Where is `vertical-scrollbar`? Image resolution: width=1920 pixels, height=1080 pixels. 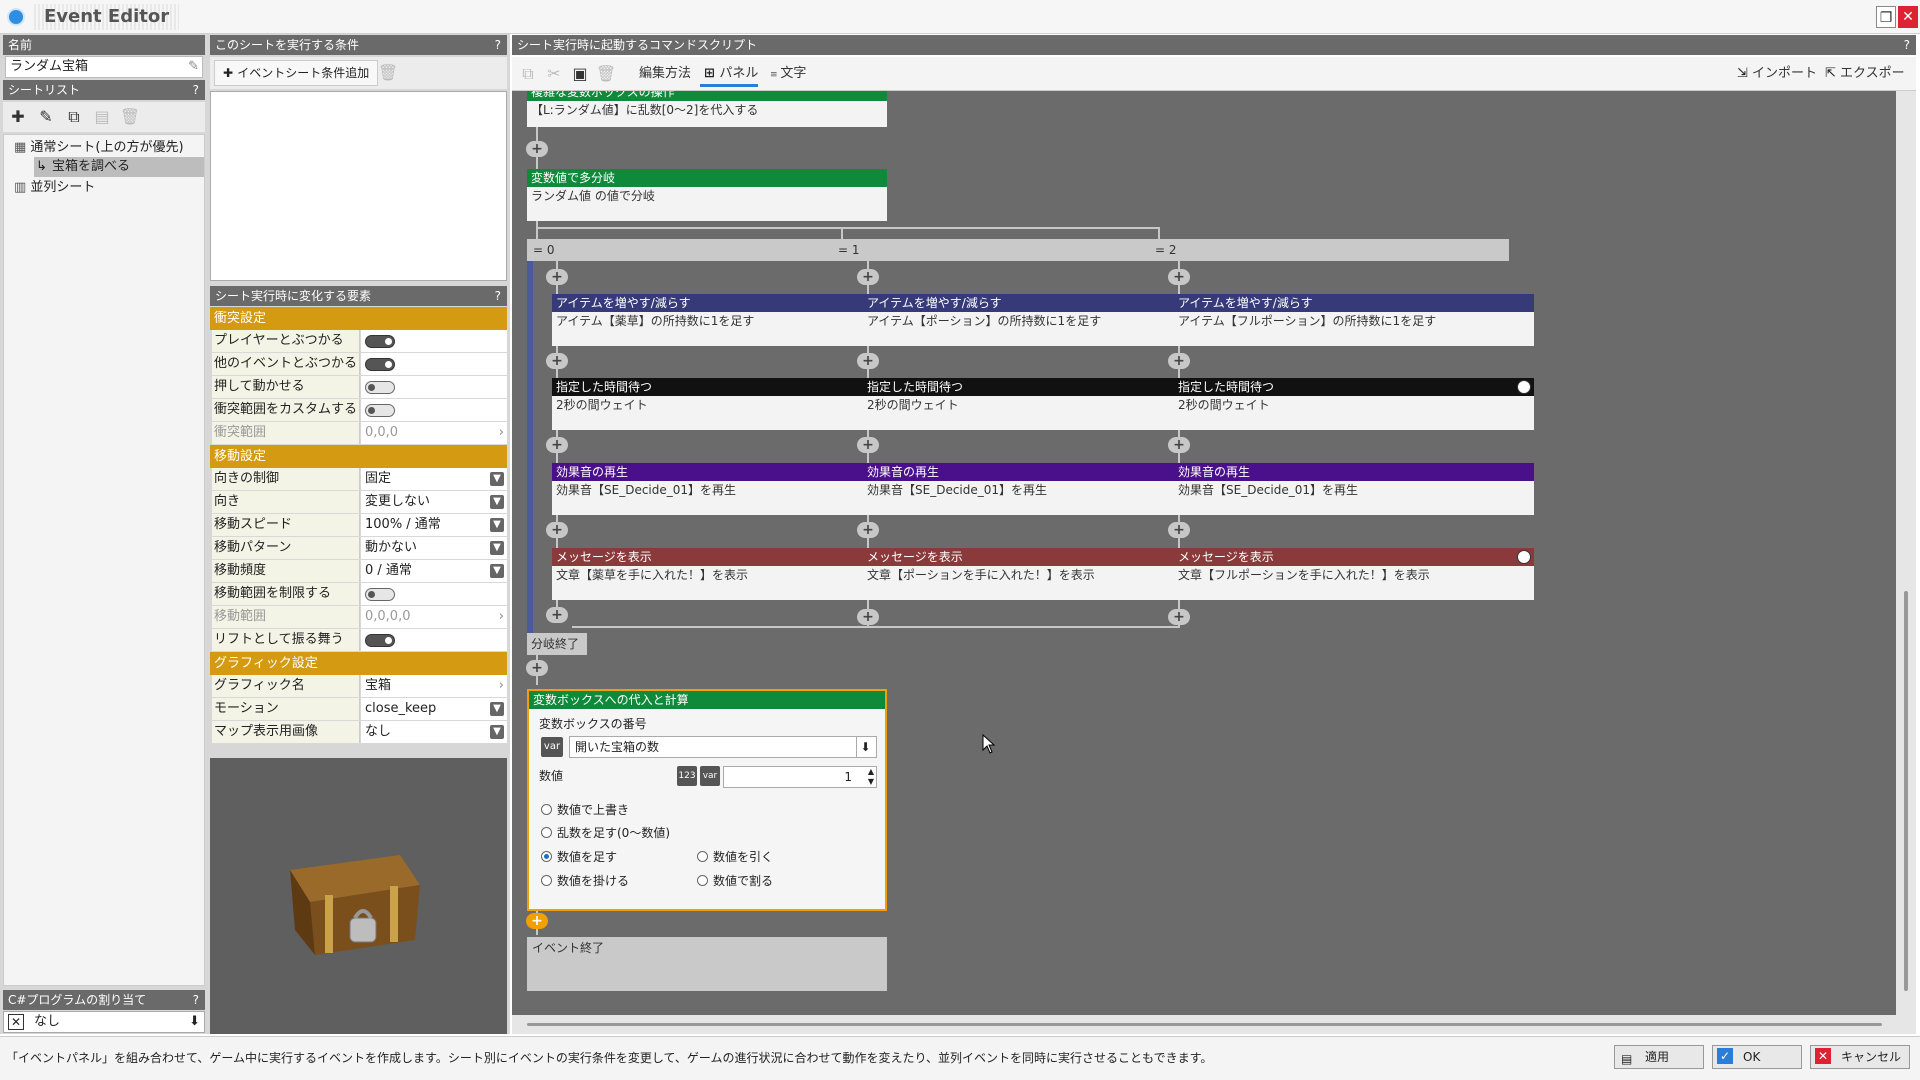 vertical-scrollbar is located at coordinates (1906, 553).